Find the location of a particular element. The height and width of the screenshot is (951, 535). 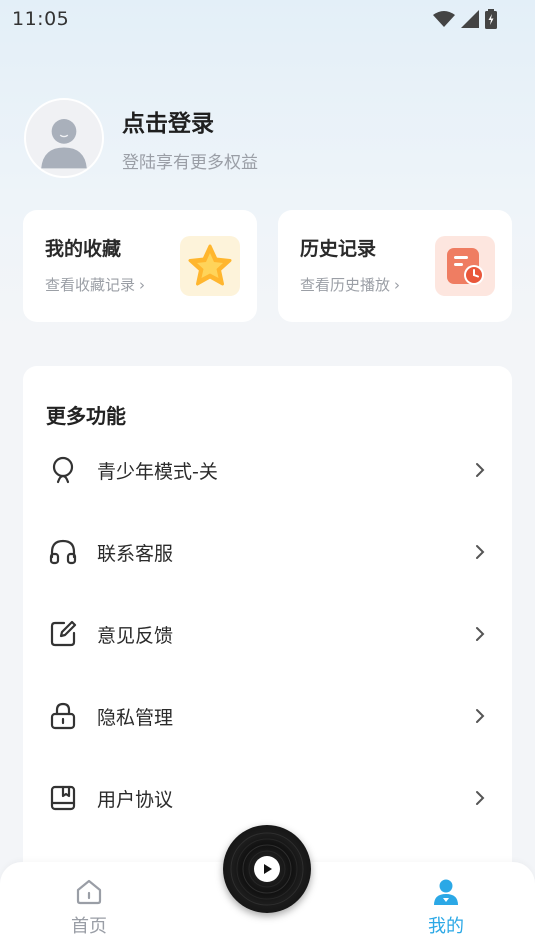

vinyl-record-icon is located at coordinates (267, 869).